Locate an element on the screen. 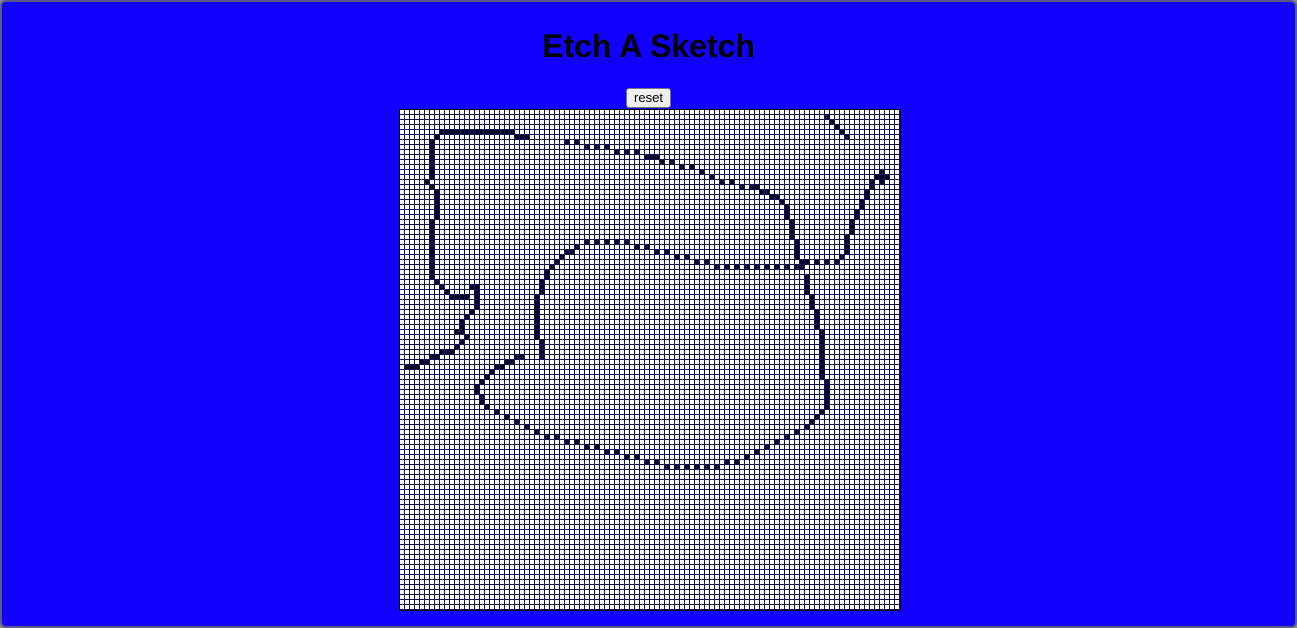  page-title: Etch A Sketch is located at coordinates (648, 46).